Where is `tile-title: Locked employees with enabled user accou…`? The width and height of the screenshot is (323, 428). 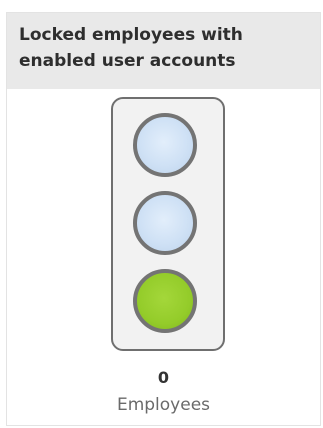
tile-title: Locked employees with enabled user accou… is located at coordinates (131, 48).